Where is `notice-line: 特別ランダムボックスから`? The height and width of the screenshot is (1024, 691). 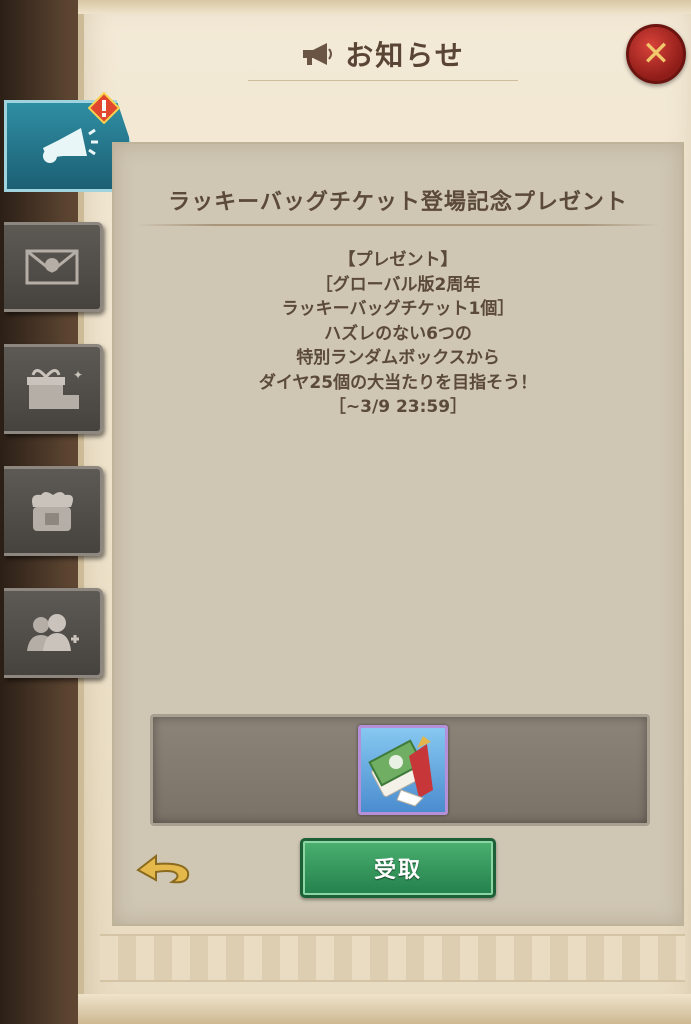 notice-line: 特別ランダムボックスから is located at coordinates (398, 358).